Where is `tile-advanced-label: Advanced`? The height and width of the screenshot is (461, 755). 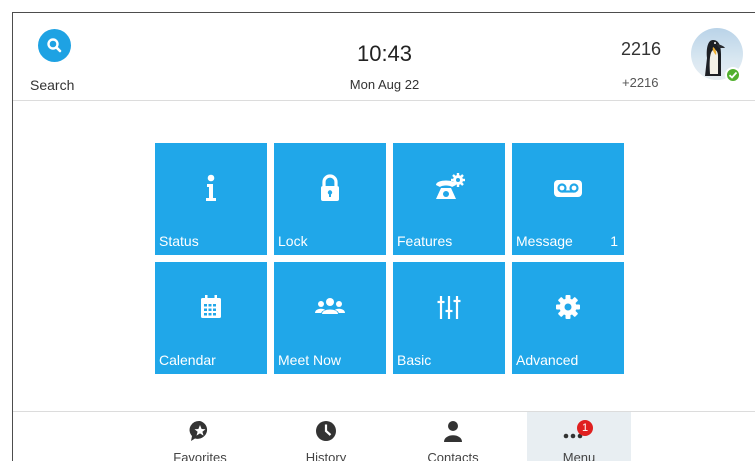 tile-advanced-label: Advanced is located at coordinates (547, 360).